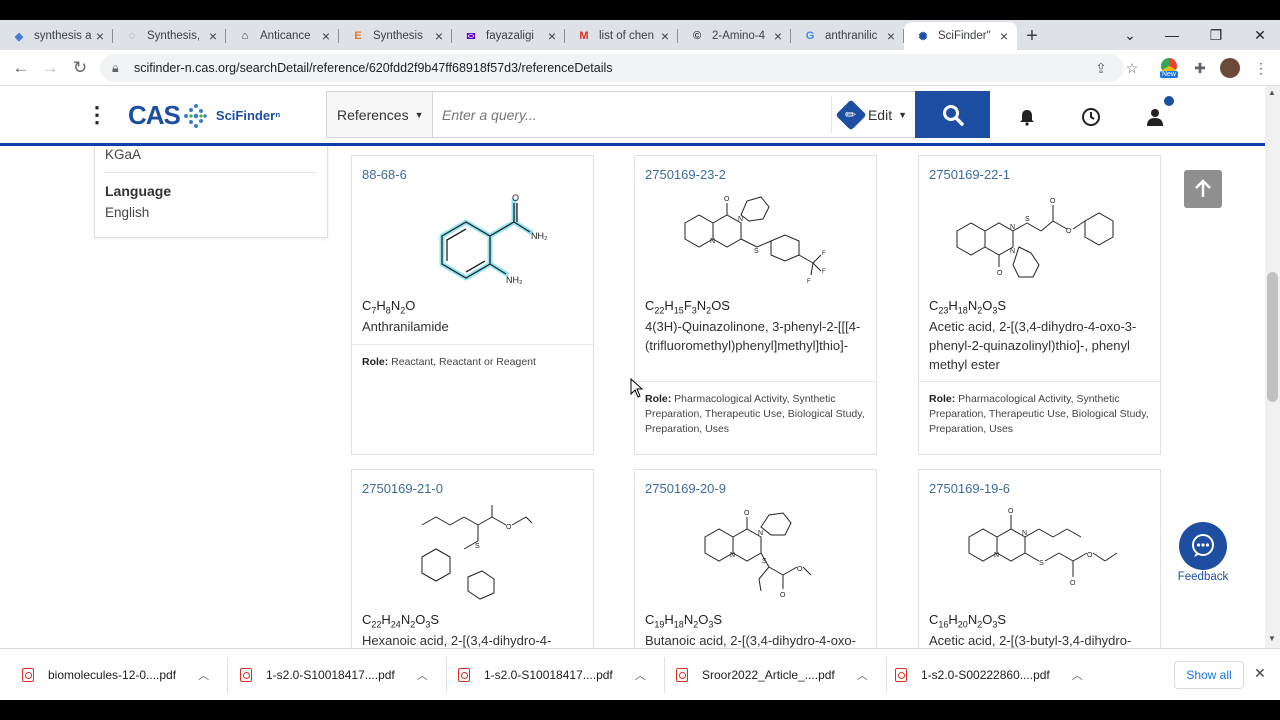  Describe the element at coordinates (285, 36) in the screenshot. I see `tab-title: Anticance` at that location.